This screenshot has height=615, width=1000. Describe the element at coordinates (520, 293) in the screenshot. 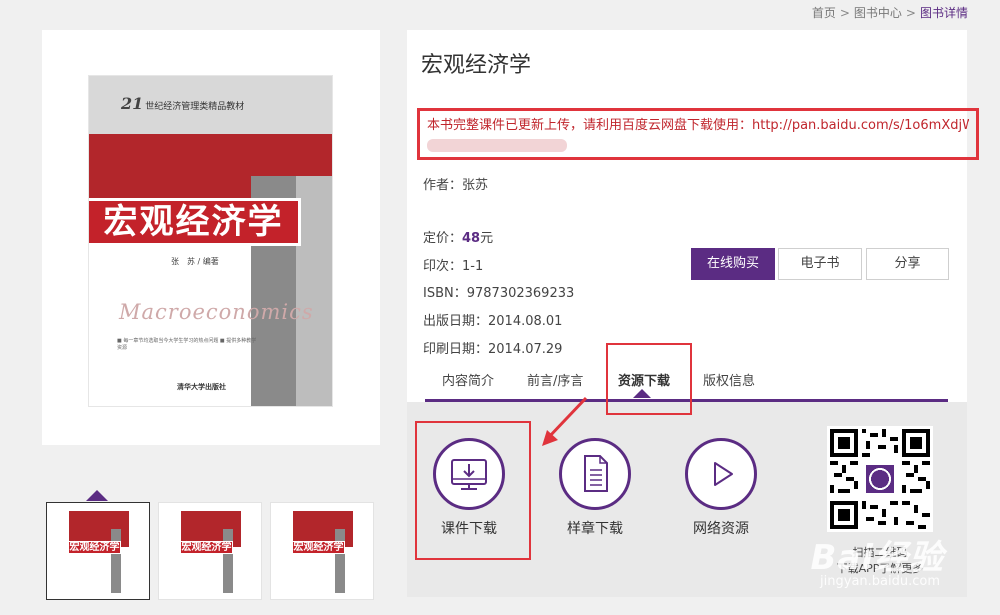

I see `isbn-value: 9787302369233` at that location.